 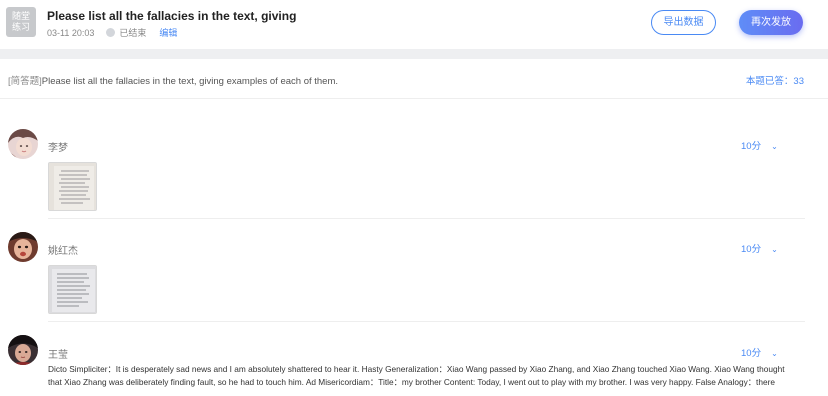 I want to click on task-status: 已结束, so click(x=133, y=33).